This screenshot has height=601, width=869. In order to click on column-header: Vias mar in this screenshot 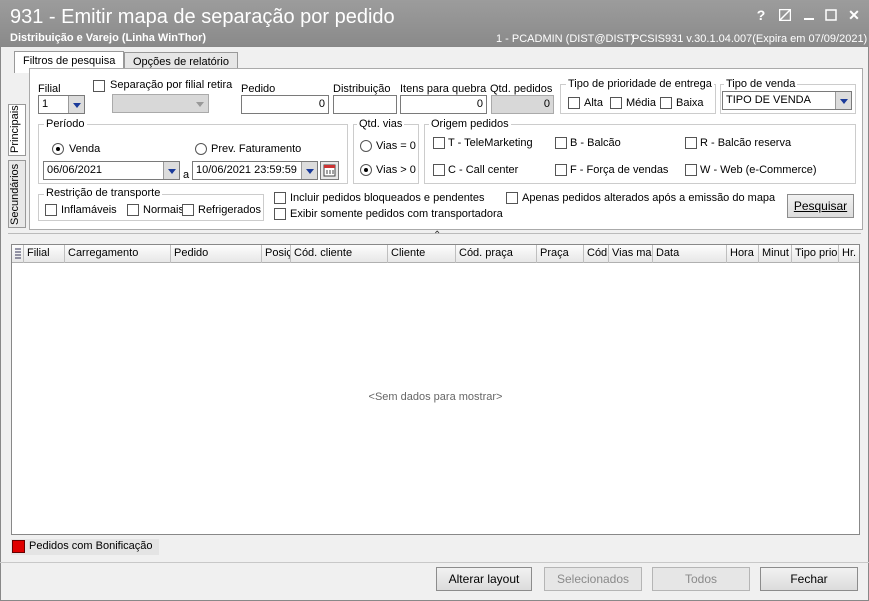, I will do `click(631, 254)`.